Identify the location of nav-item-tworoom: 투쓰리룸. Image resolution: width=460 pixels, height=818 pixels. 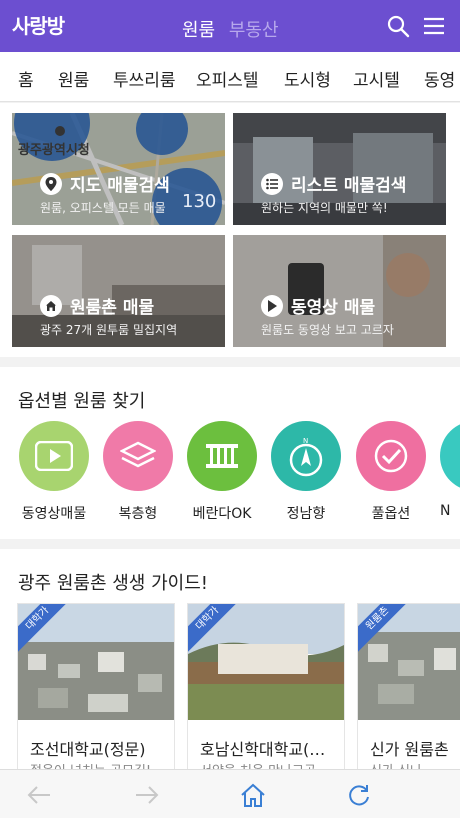
(144, 78).